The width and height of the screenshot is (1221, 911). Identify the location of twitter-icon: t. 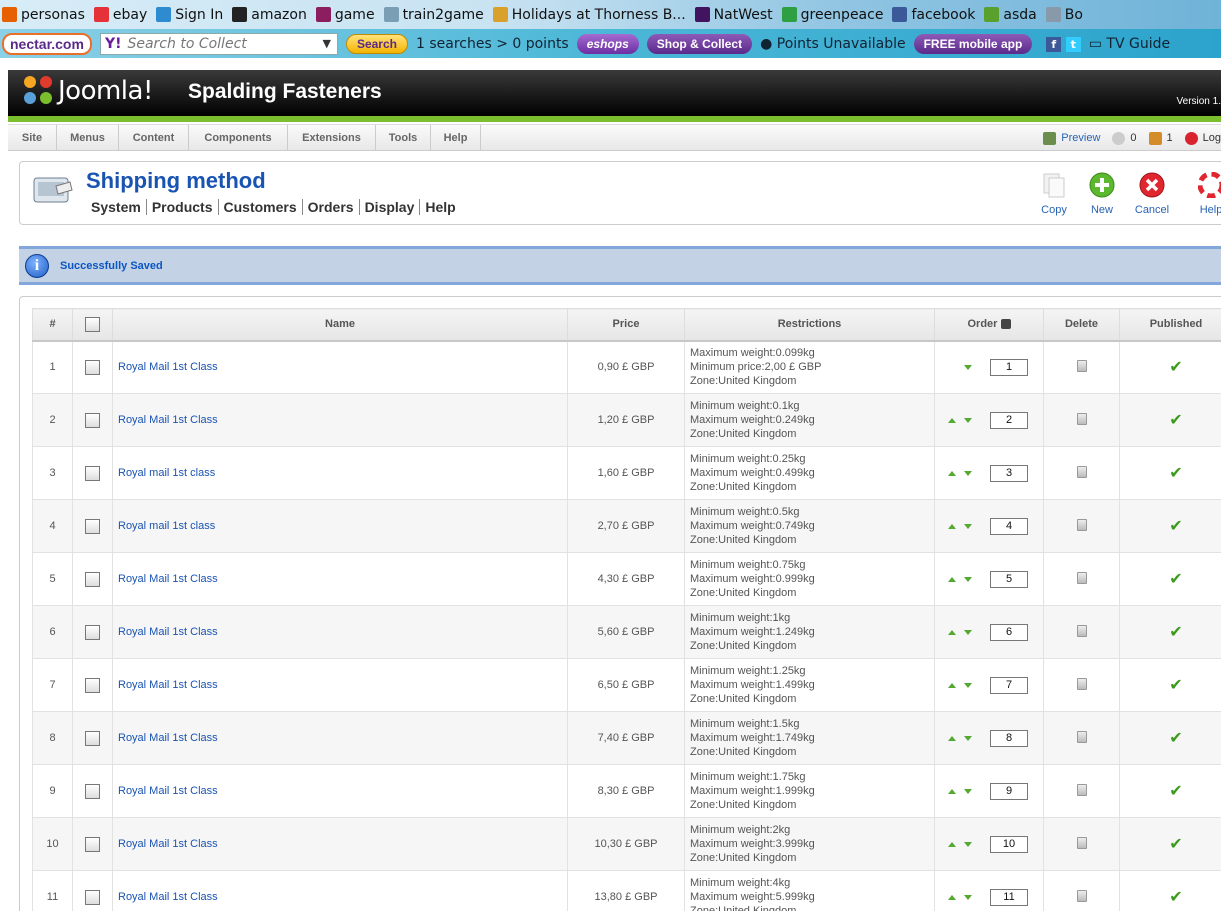
(1073, 44).